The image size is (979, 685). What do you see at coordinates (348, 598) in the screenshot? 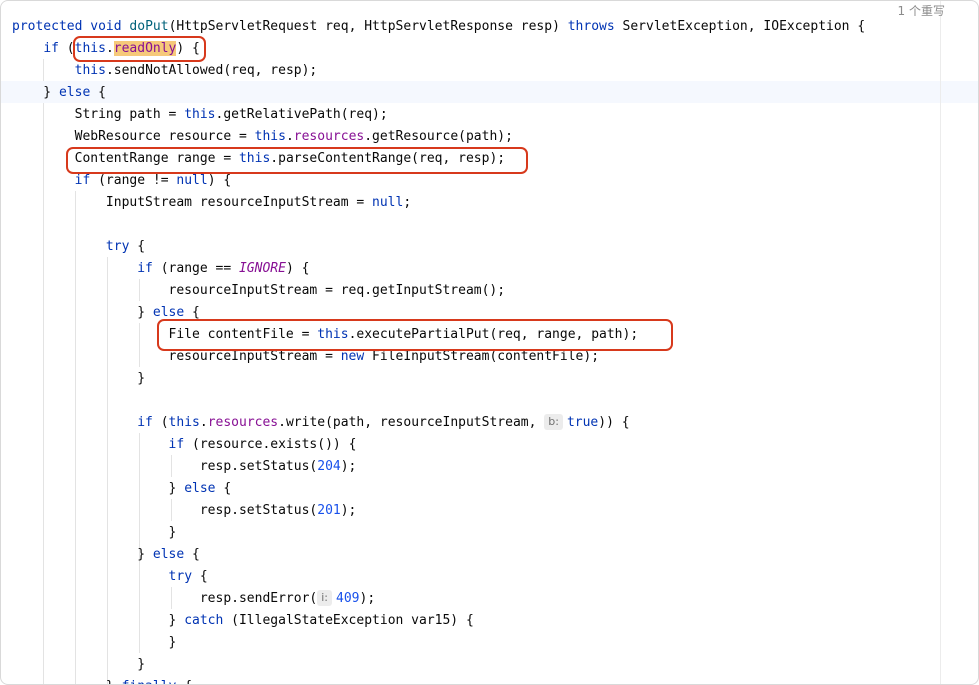
I see `code-token: 409` at bounding box center [348, 598].